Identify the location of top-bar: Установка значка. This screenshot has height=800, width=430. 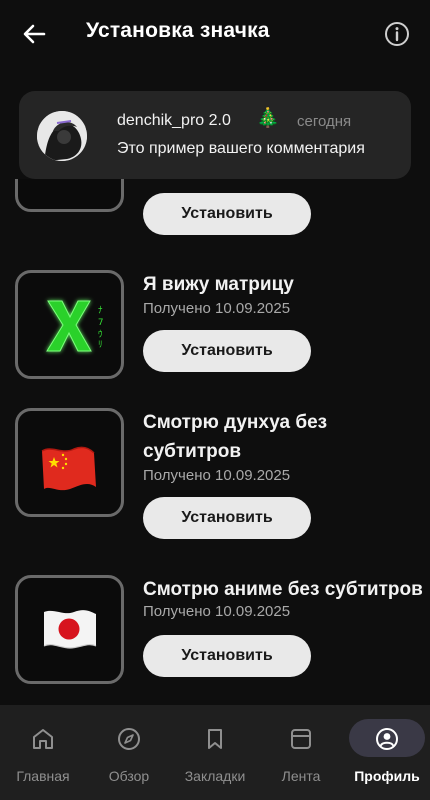
(215, 33).